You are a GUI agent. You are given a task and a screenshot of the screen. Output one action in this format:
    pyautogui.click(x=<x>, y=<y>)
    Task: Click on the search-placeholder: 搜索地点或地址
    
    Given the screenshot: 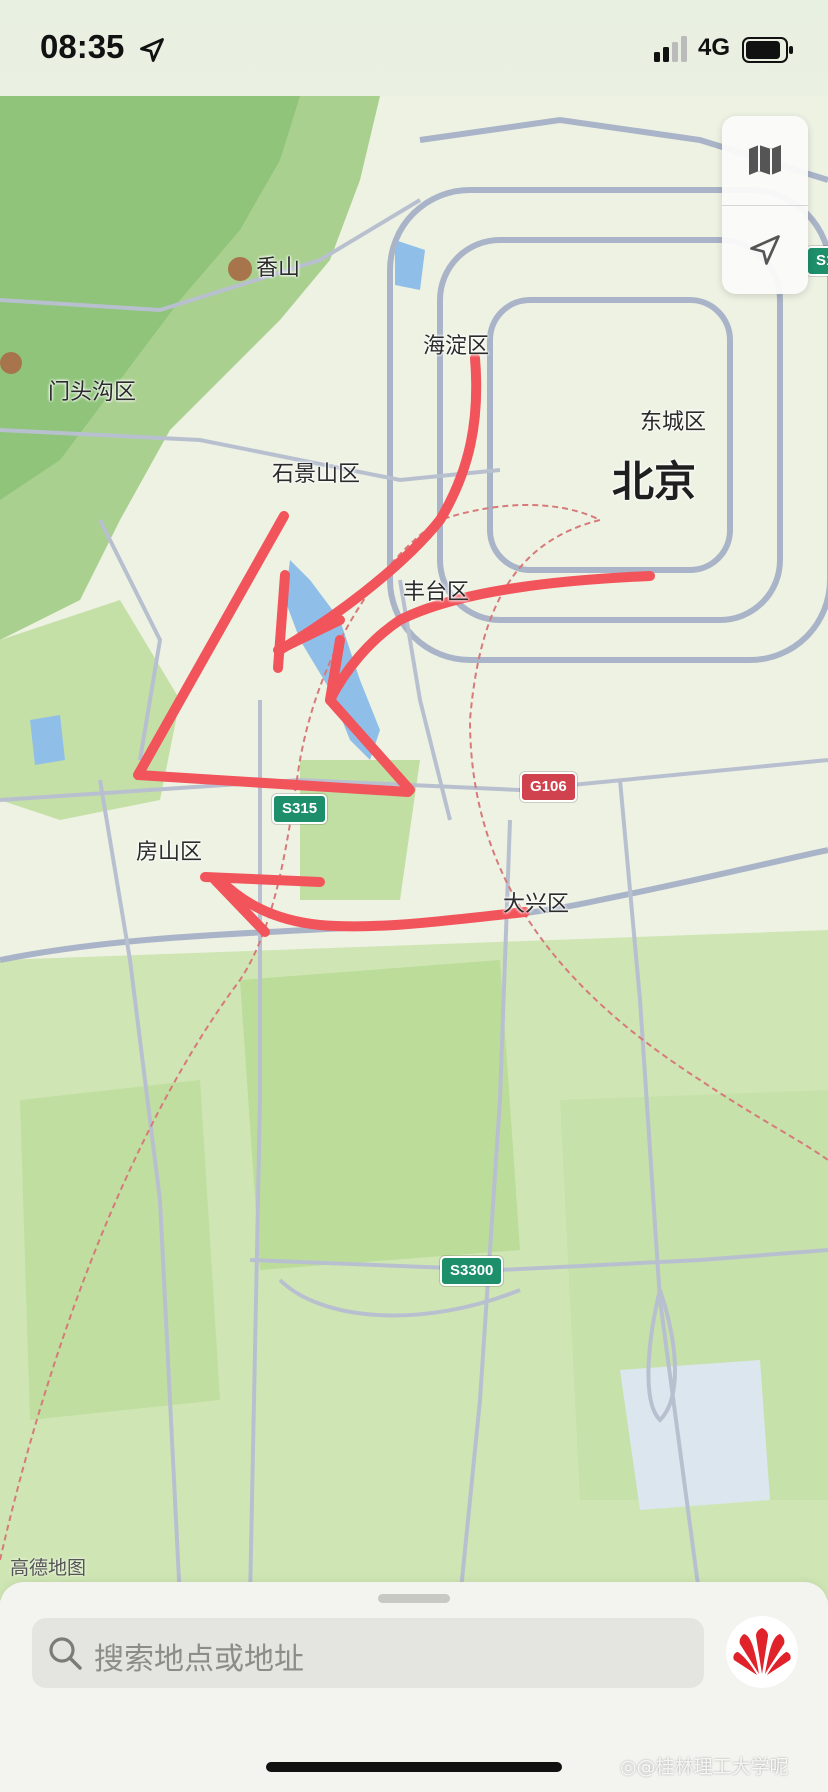 What is the action you would take?
    pyautogui.click(x=199, y=1659)
    